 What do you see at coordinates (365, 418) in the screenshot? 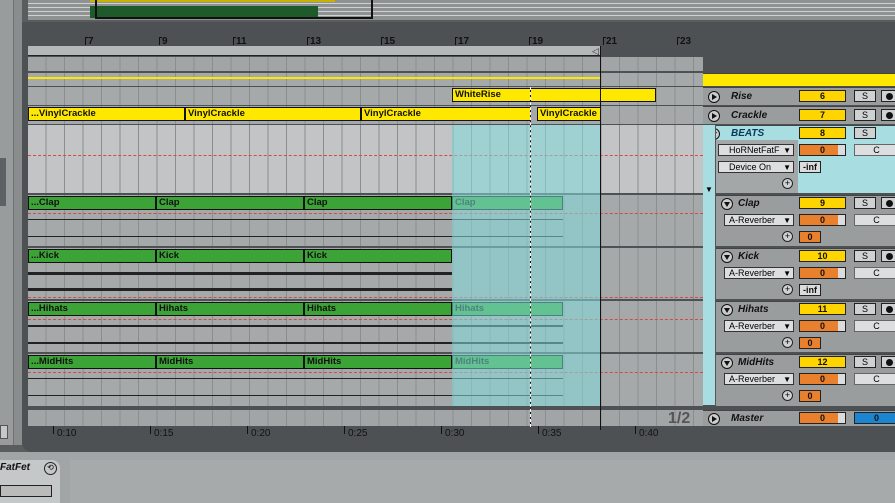
I see `track-lane-master` at bounding box center [365, 418].